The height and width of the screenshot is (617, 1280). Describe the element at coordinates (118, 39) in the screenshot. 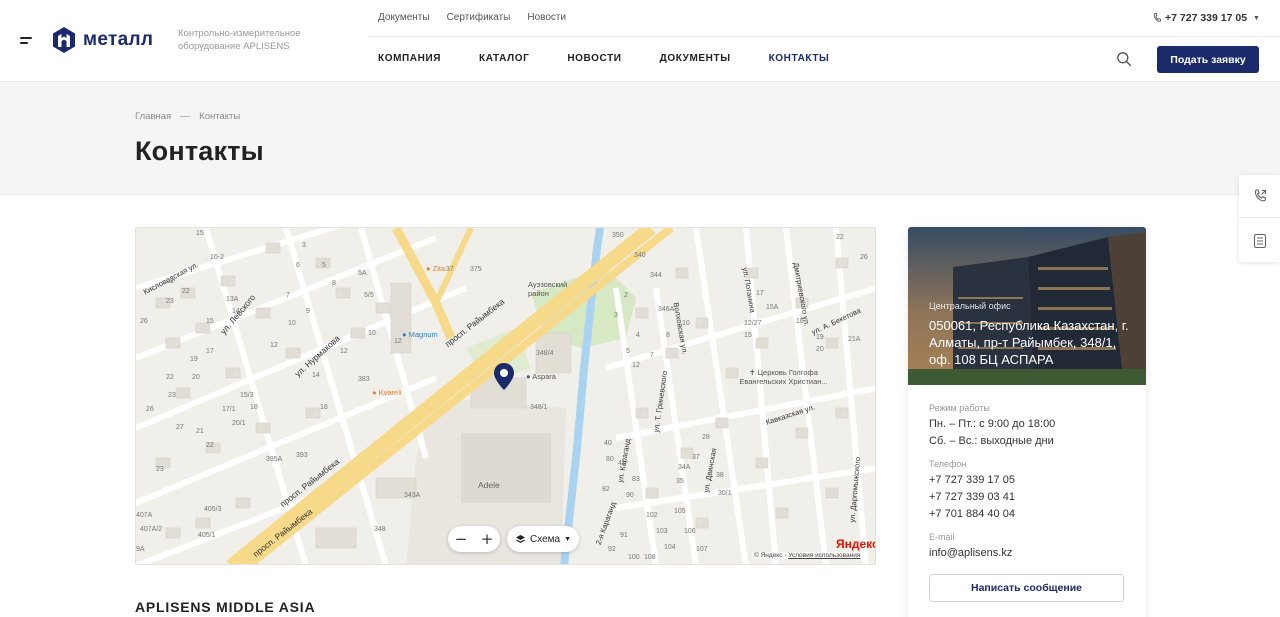

I see `logo-wordmark: металл` at that location.